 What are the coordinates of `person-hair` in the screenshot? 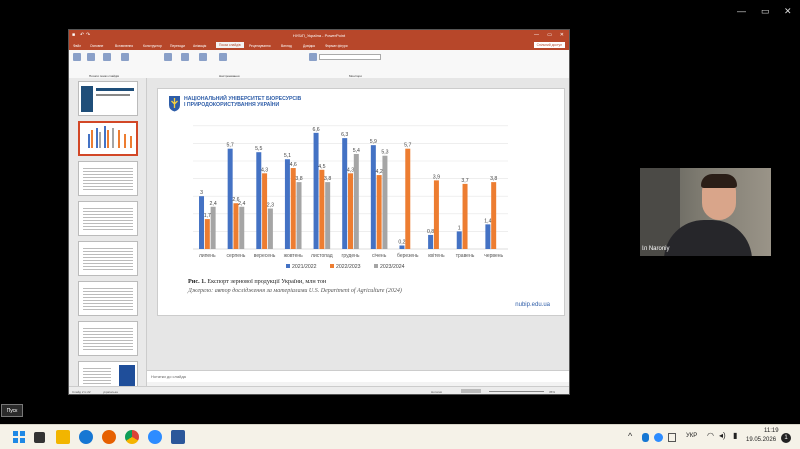 It's located at (719, 181).